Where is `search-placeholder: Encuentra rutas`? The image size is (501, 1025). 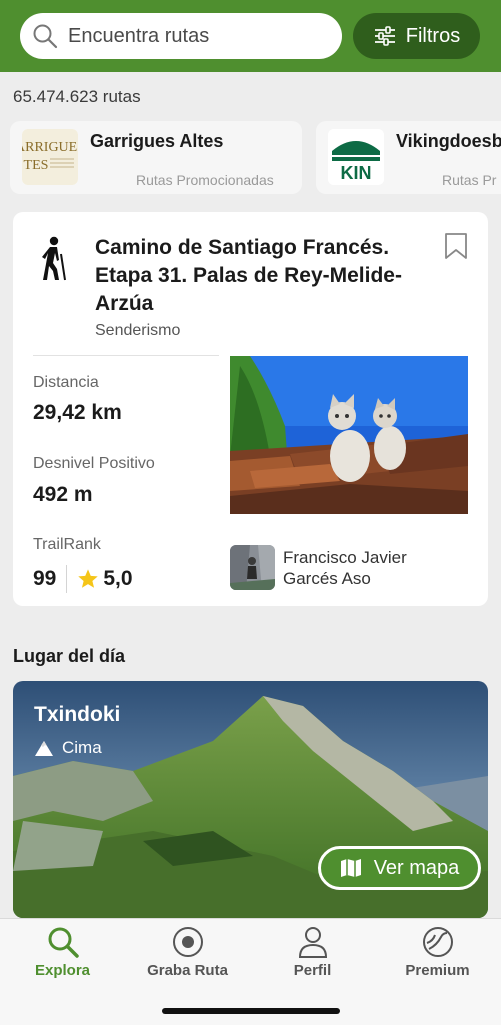 search-placeholder: Encuentra rutas is located at coordinates (139, 35).